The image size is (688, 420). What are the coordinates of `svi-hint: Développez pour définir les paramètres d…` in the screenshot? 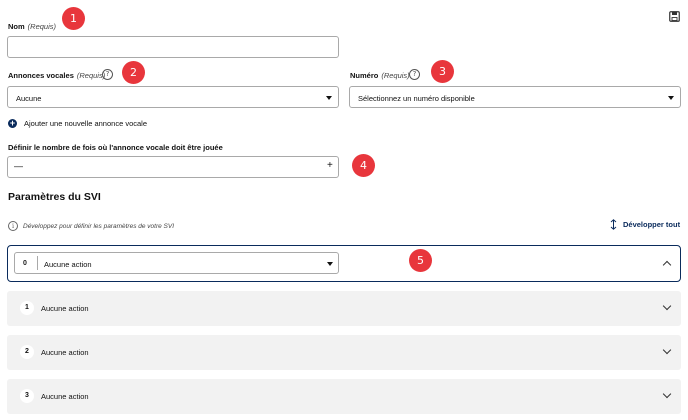 It's located at (99, 226).